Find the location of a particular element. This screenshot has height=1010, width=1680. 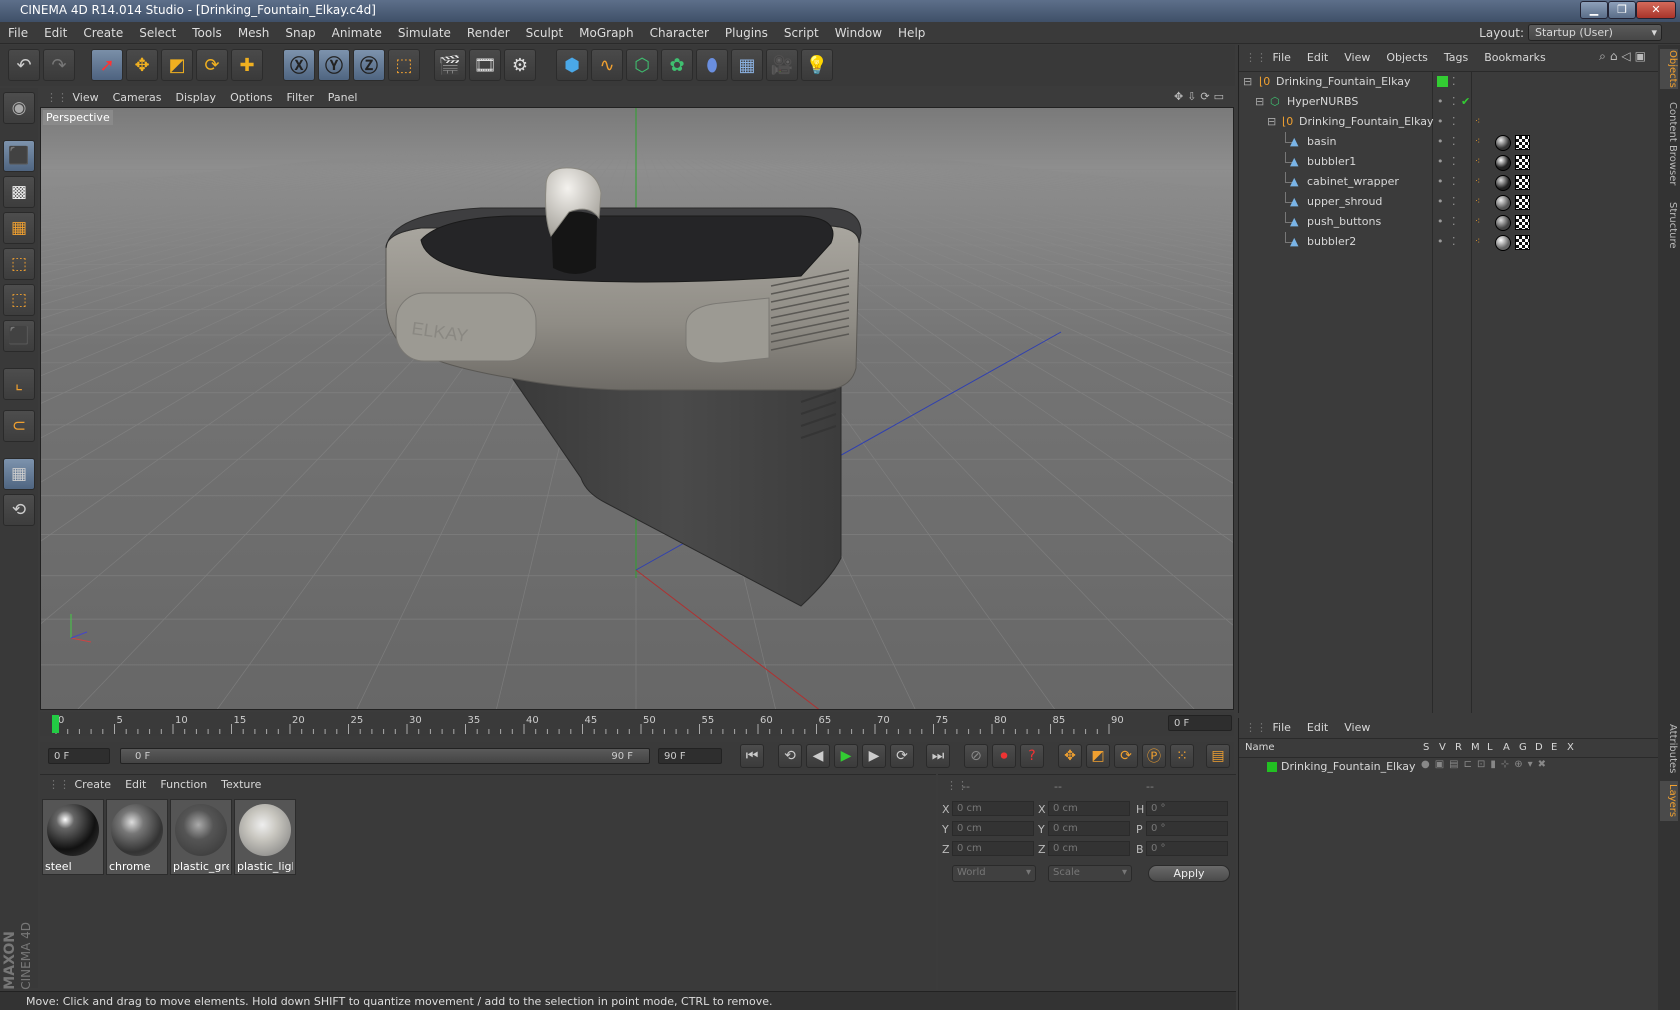

viewport-menu-panel: Panel is located at coordinates (343, 97).